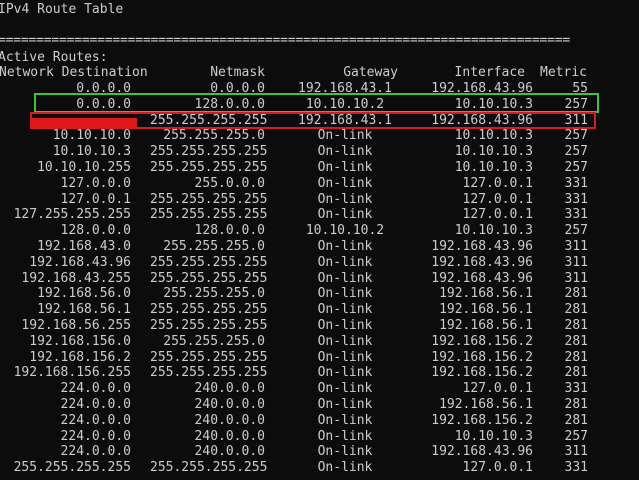  I want to click on cell-network-destination: 192.168.56.255, so click(76, 325).